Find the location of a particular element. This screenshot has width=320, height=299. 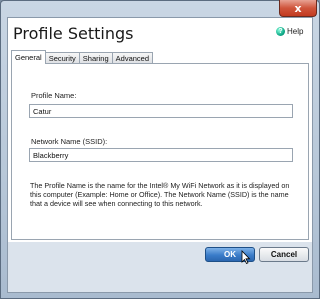

network-name-input: Blackberry is located at coordinates (161, 155).